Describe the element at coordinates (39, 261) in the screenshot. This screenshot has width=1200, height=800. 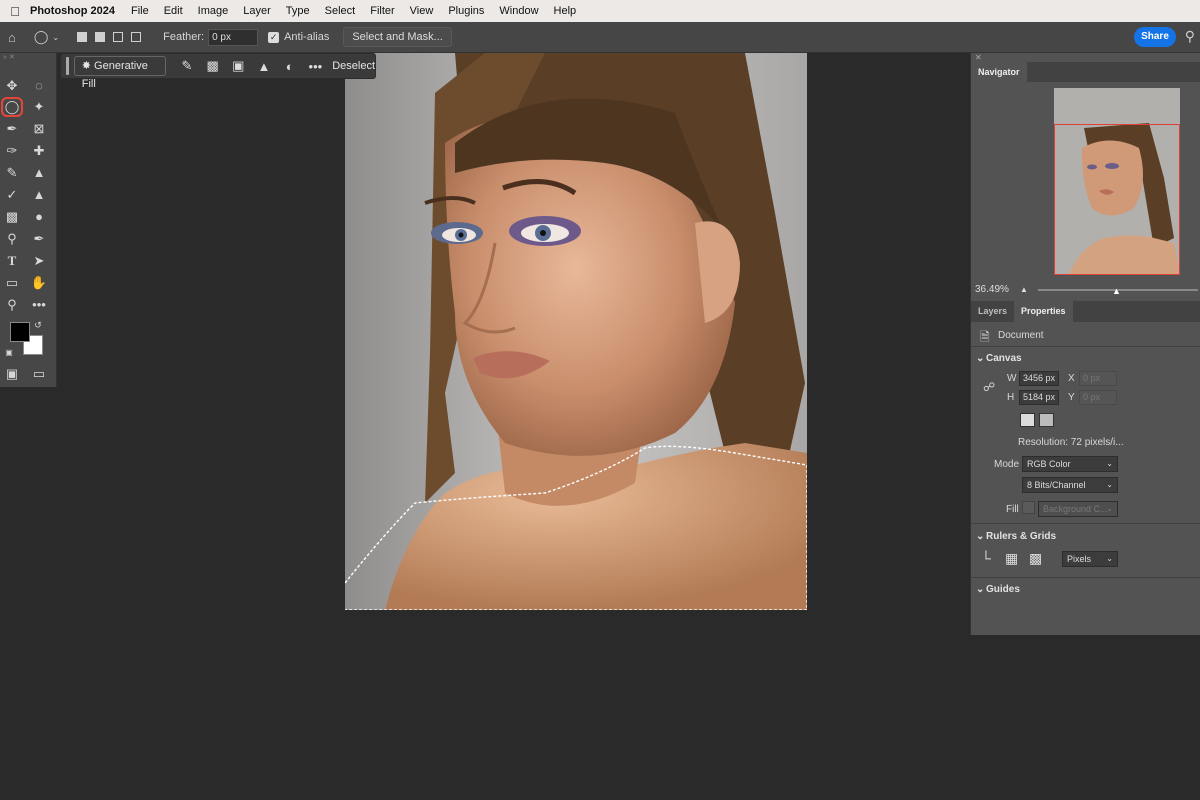
I see `path-selection-tool-icon: ➤` at that location.